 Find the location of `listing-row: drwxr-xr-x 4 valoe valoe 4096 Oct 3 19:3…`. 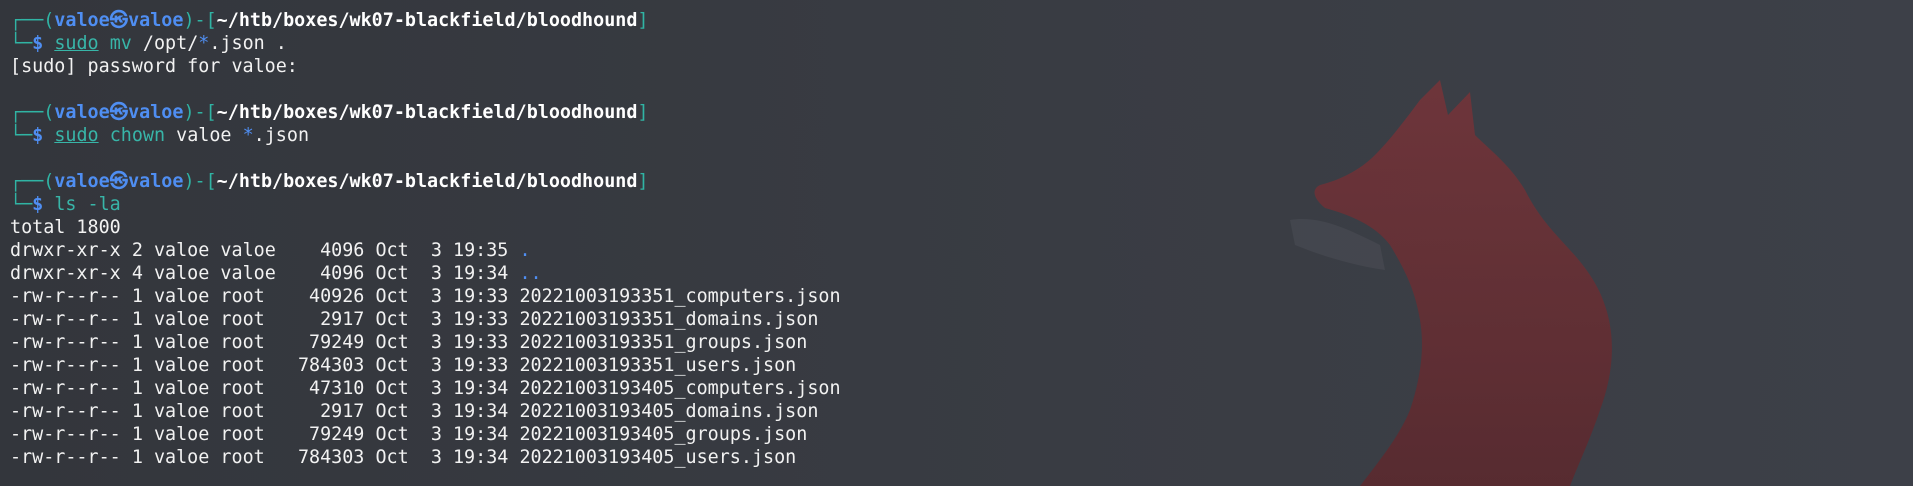

listing-row: drwxr-xr-x 4 valoe valoe 4096 Oct 3 19:3… is located at coordinates (956, 273).